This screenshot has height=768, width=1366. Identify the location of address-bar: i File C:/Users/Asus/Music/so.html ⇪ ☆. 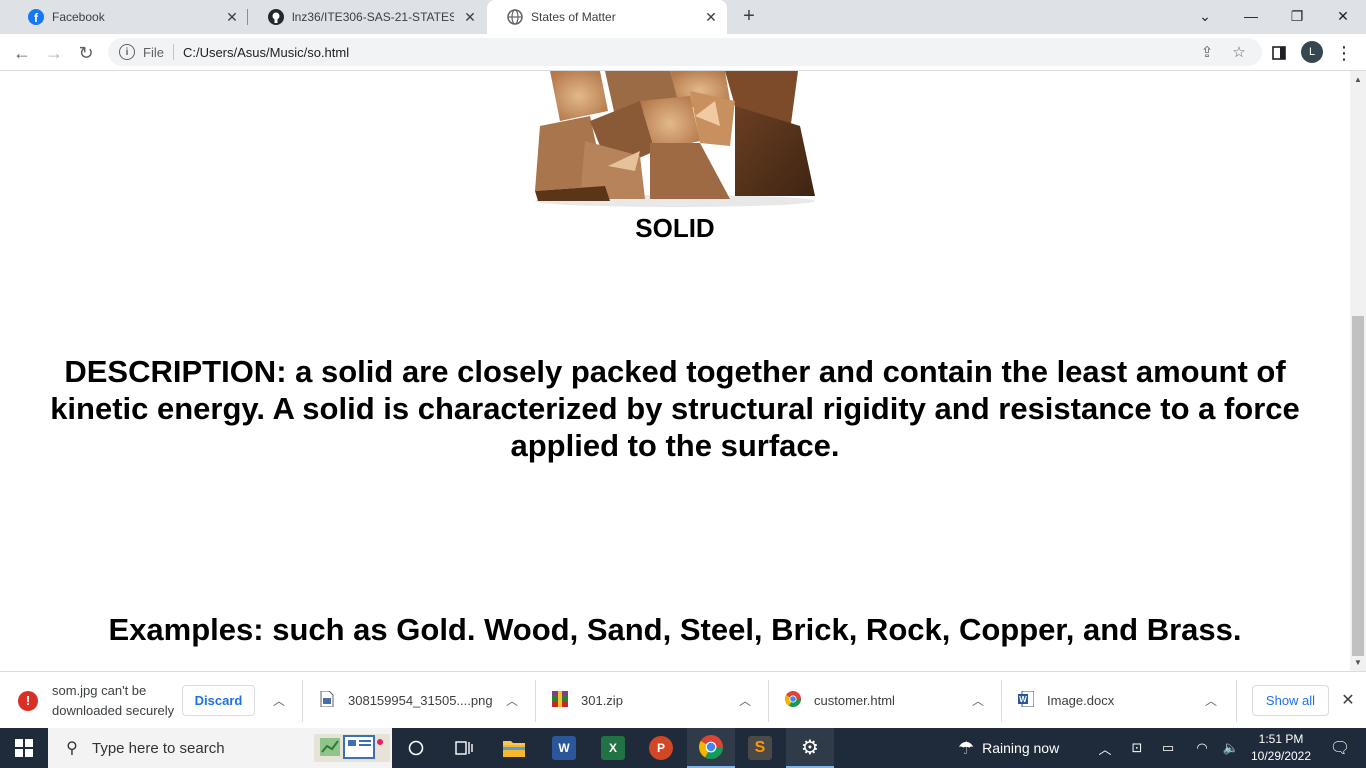
(685, 52).